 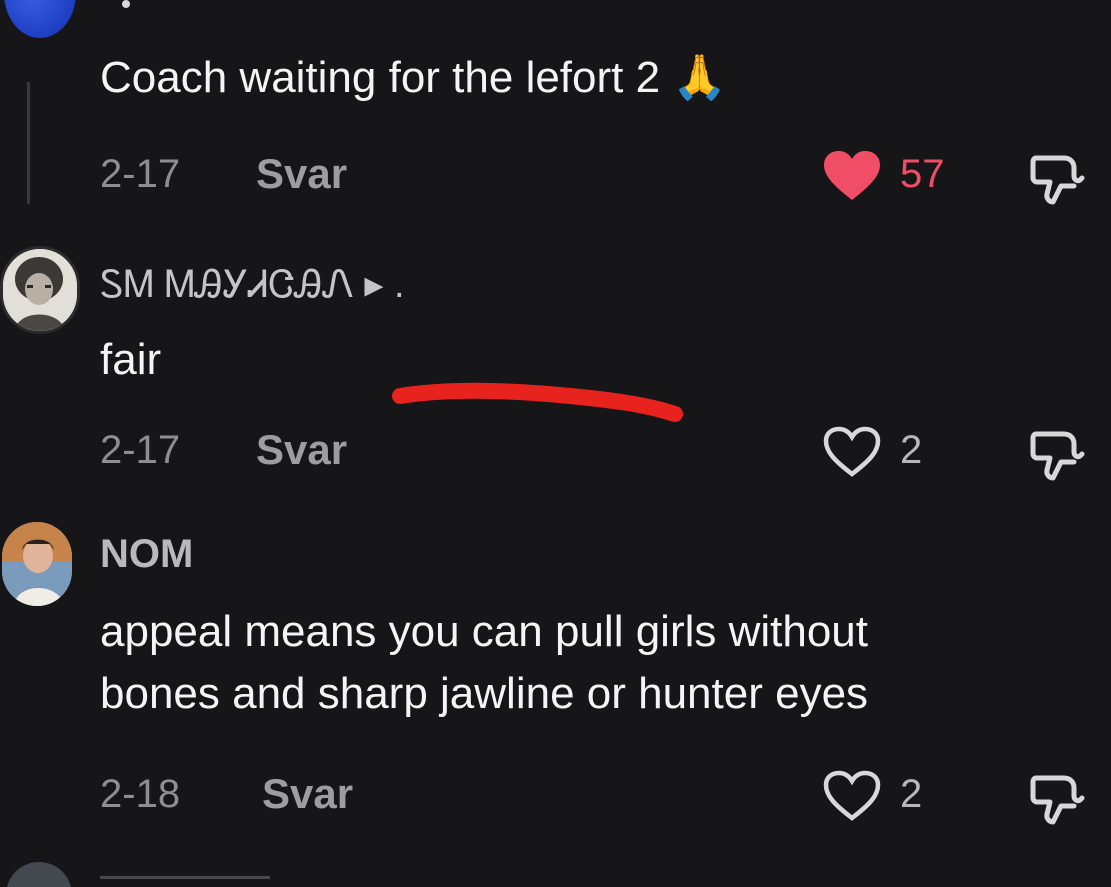 What do you see at coordinates (39, 874) in the screenshot?
I see `next-avatar` at bounding box center [39, 874].